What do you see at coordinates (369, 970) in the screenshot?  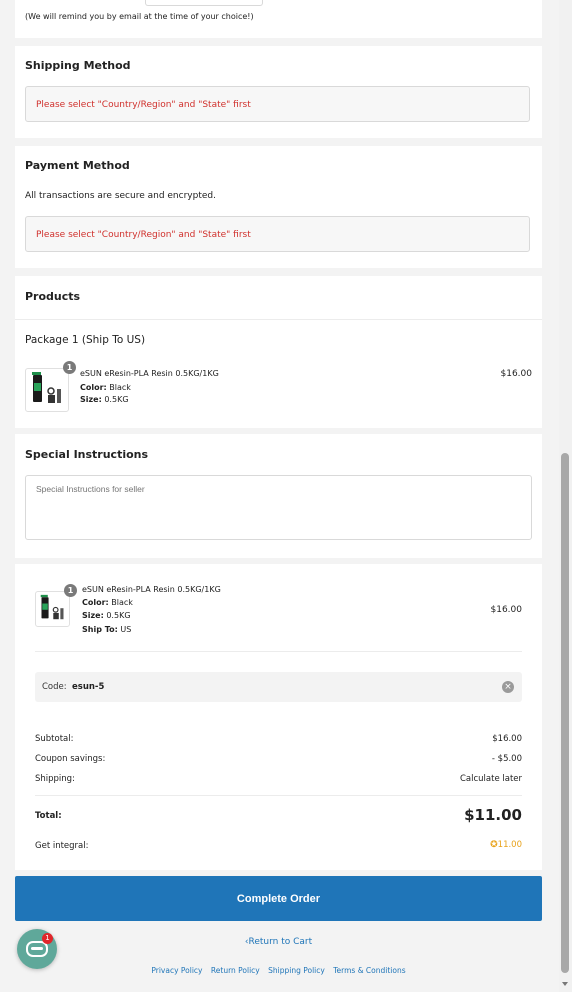 I see `terms-conditions-link: Terms & Conditions` at bounding box center [369, 970].